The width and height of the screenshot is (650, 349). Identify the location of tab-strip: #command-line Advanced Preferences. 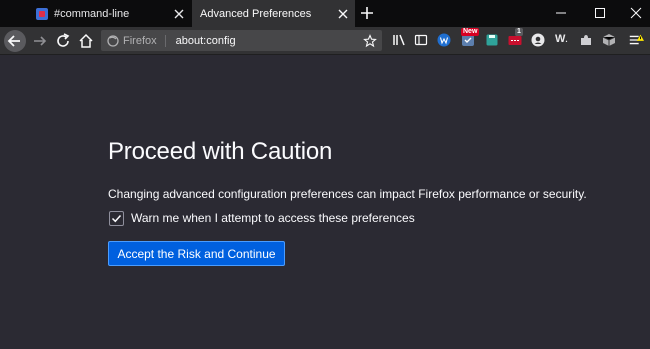
(325, 13).